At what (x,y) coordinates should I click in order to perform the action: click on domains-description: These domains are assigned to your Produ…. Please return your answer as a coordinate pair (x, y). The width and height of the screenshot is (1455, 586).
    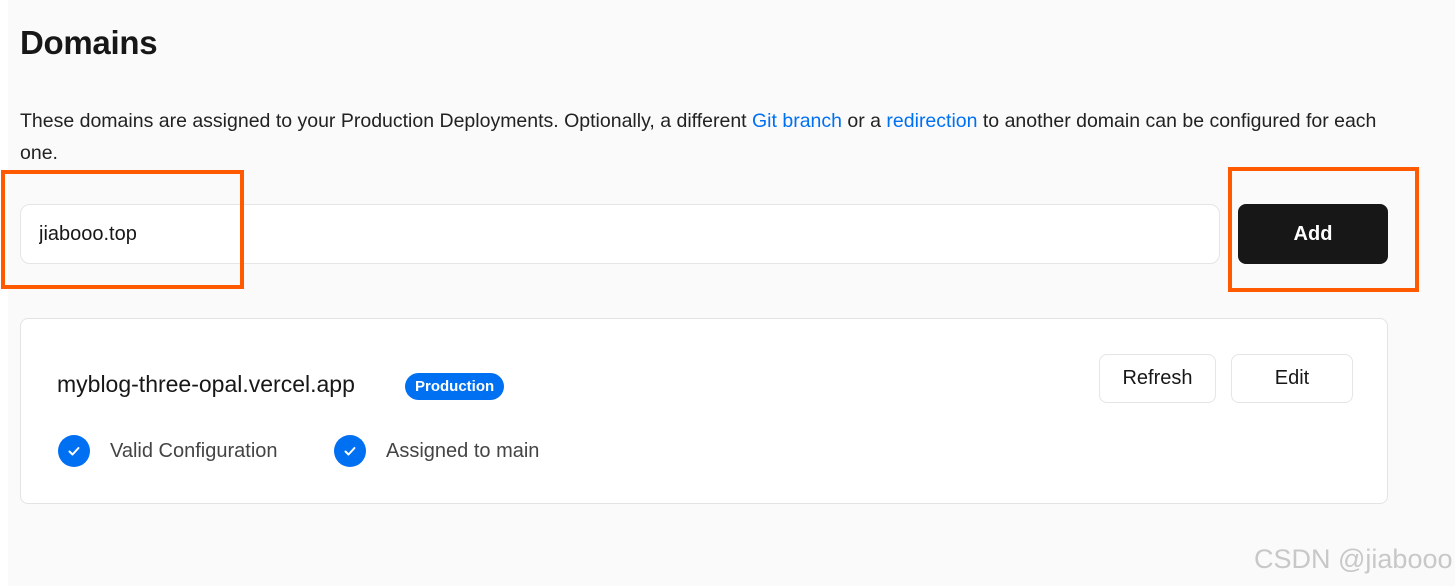
    Looking at the image, I should click on (700, 137).